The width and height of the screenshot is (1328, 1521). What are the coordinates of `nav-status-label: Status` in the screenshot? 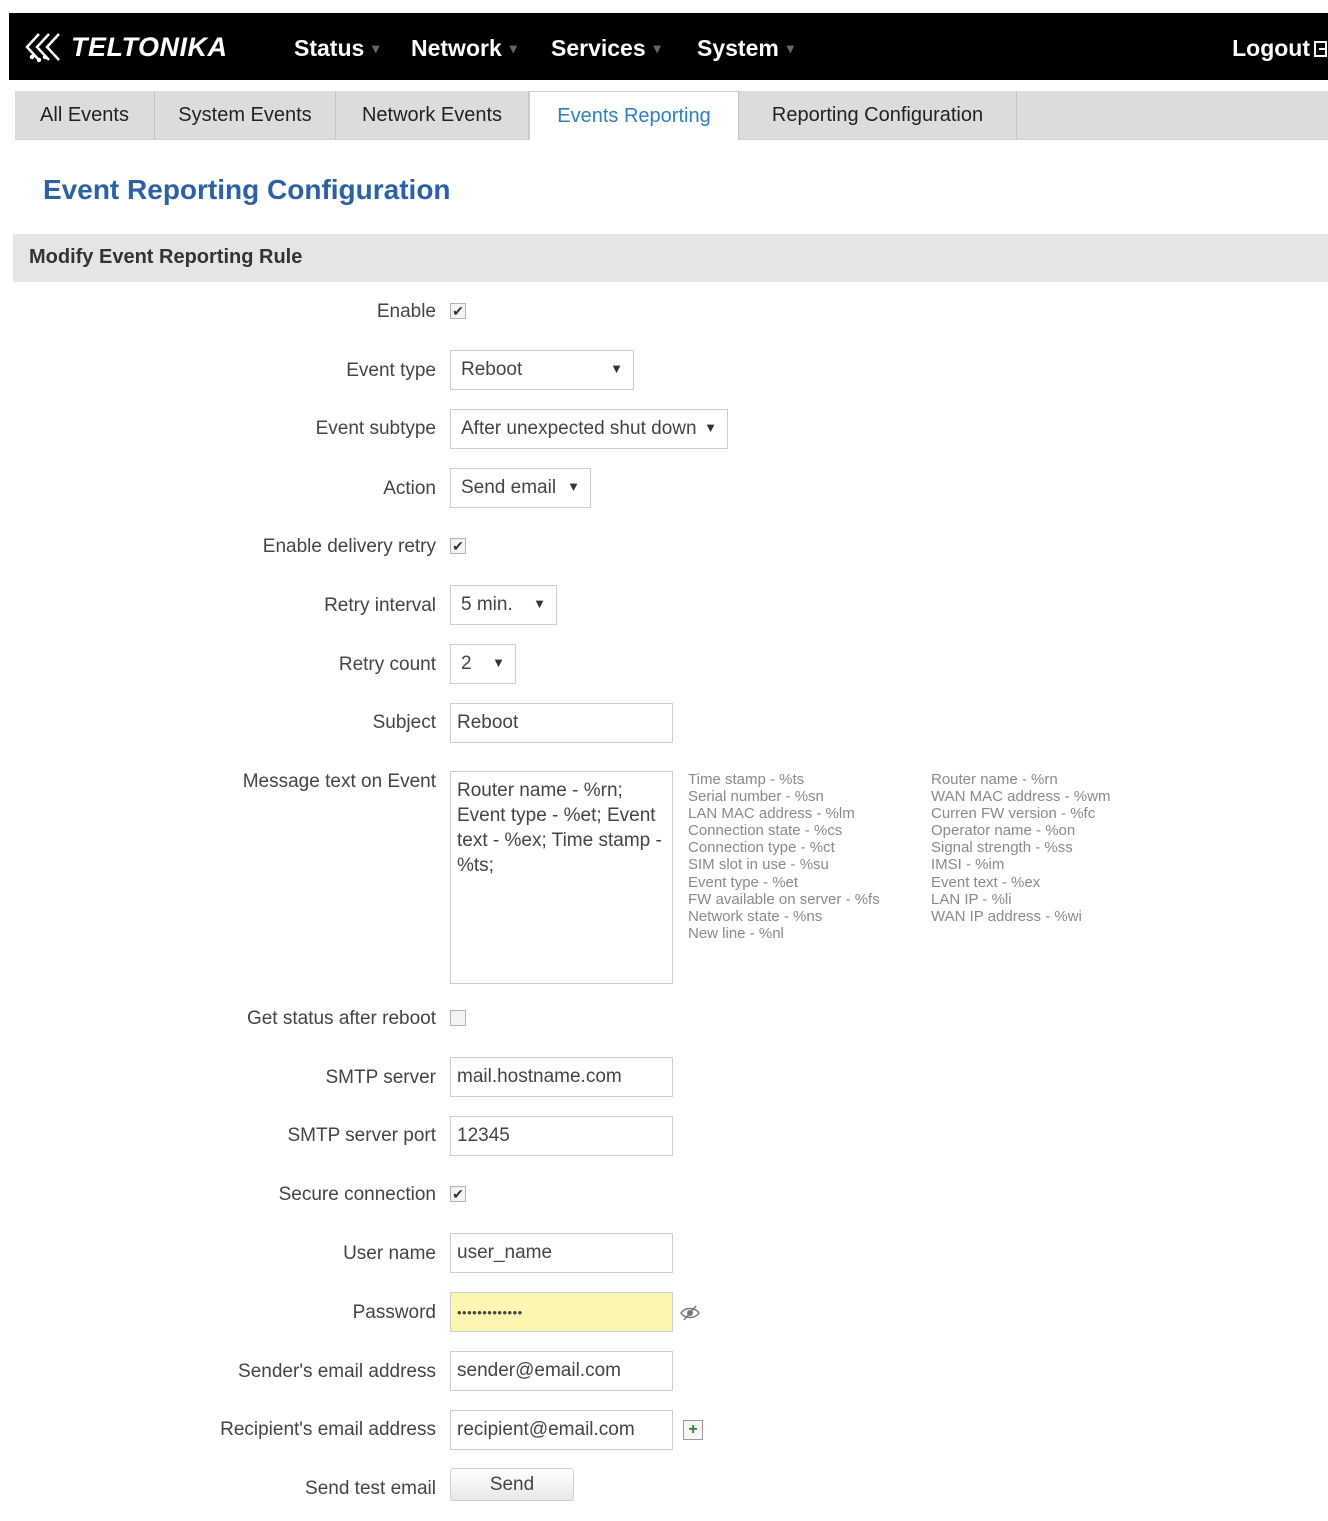 It's located at (329, 48).